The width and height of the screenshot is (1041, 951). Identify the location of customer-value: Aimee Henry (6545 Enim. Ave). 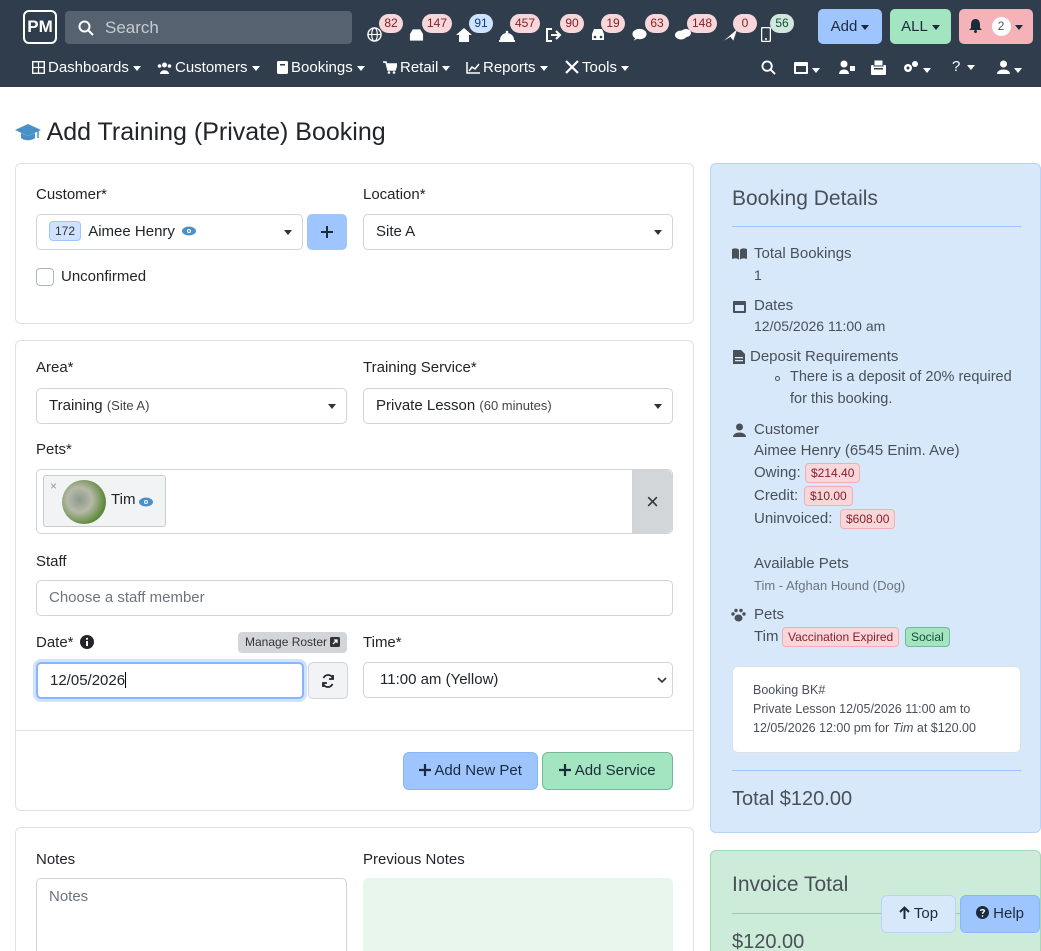
(857, 450).